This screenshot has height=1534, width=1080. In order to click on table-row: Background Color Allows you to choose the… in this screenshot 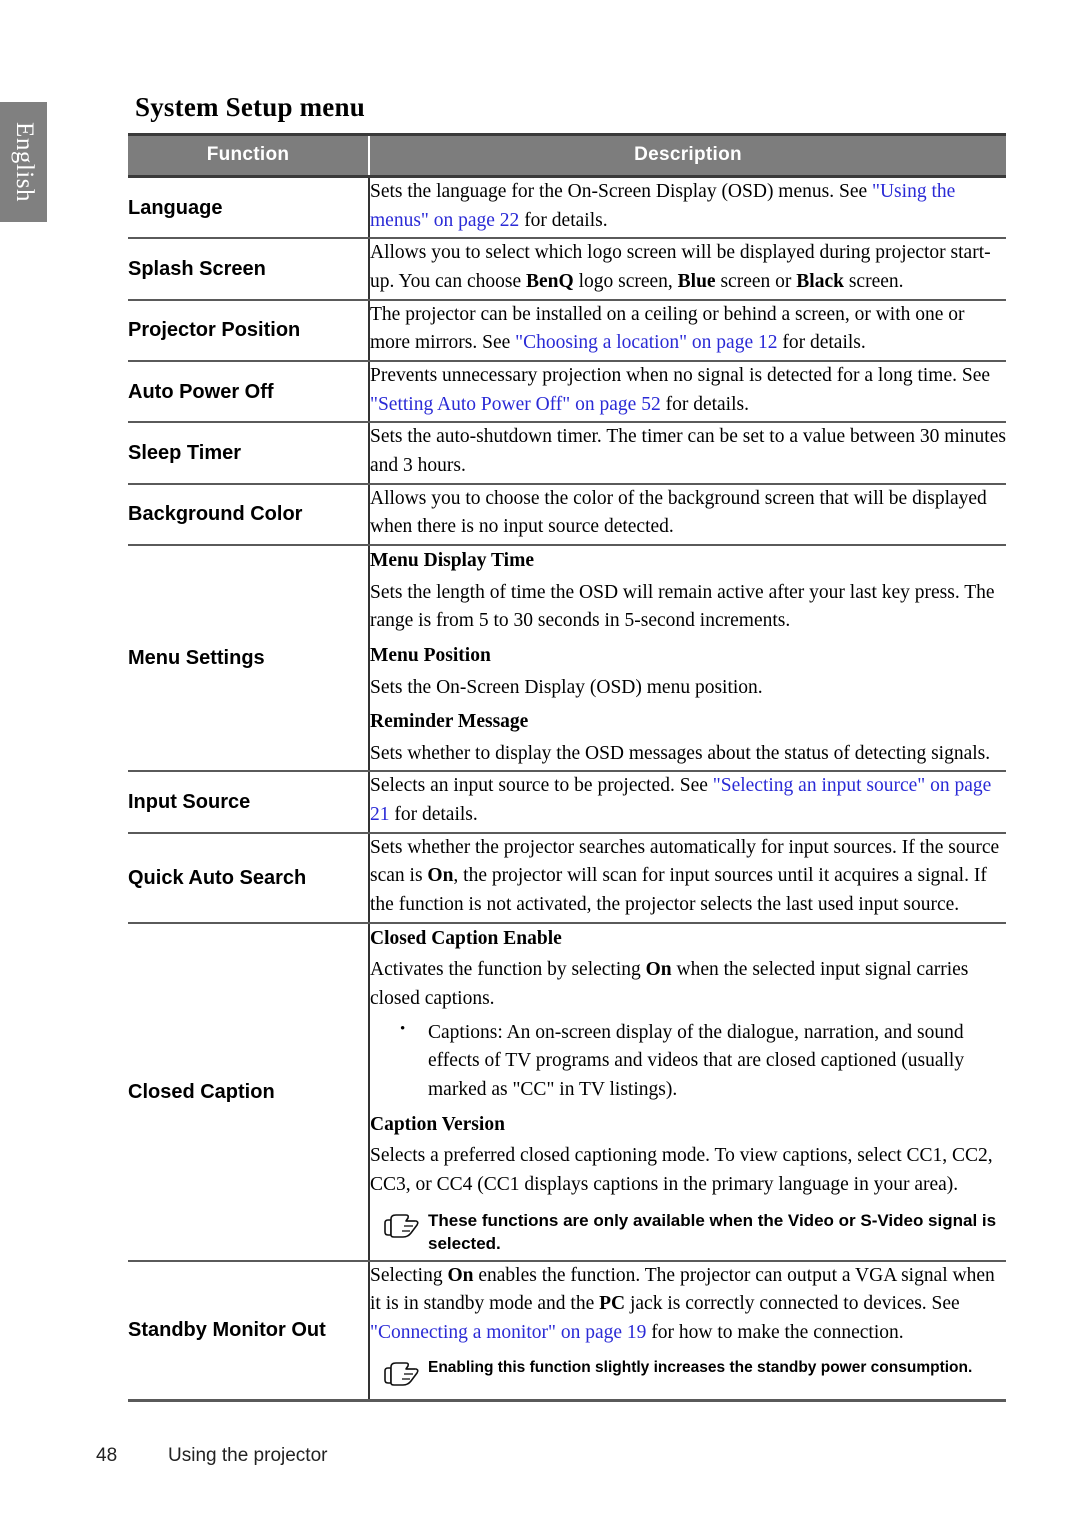, I will do `click(567, 514)`.